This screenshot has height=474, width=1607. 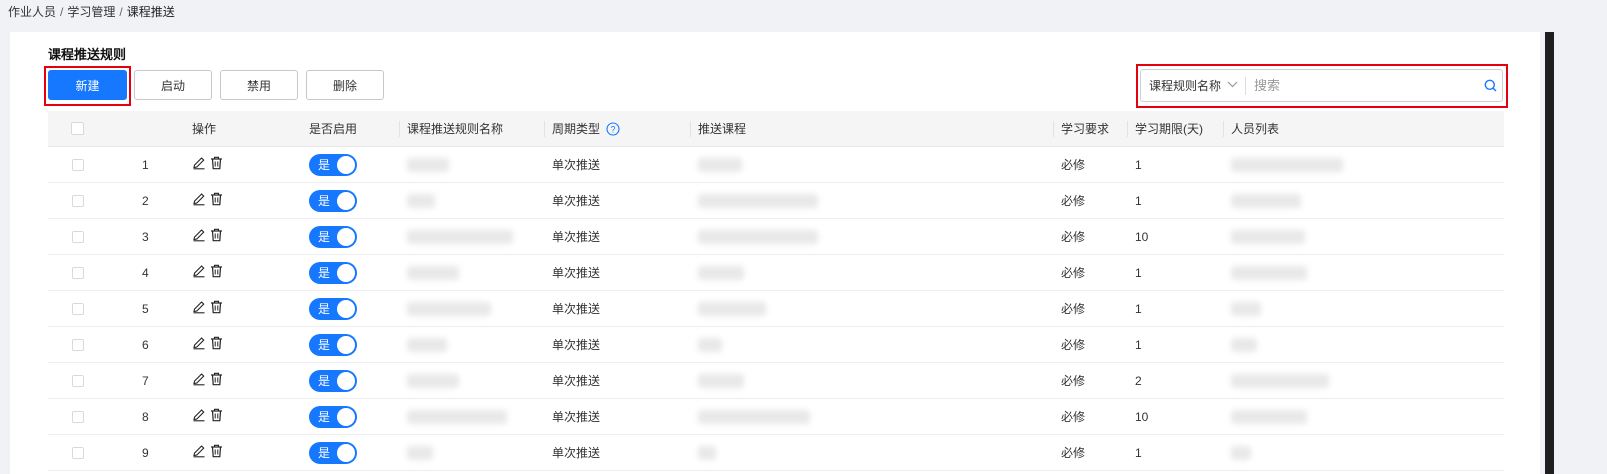 I want to click on disable-button: 禁用, so click(x=259, y=85).